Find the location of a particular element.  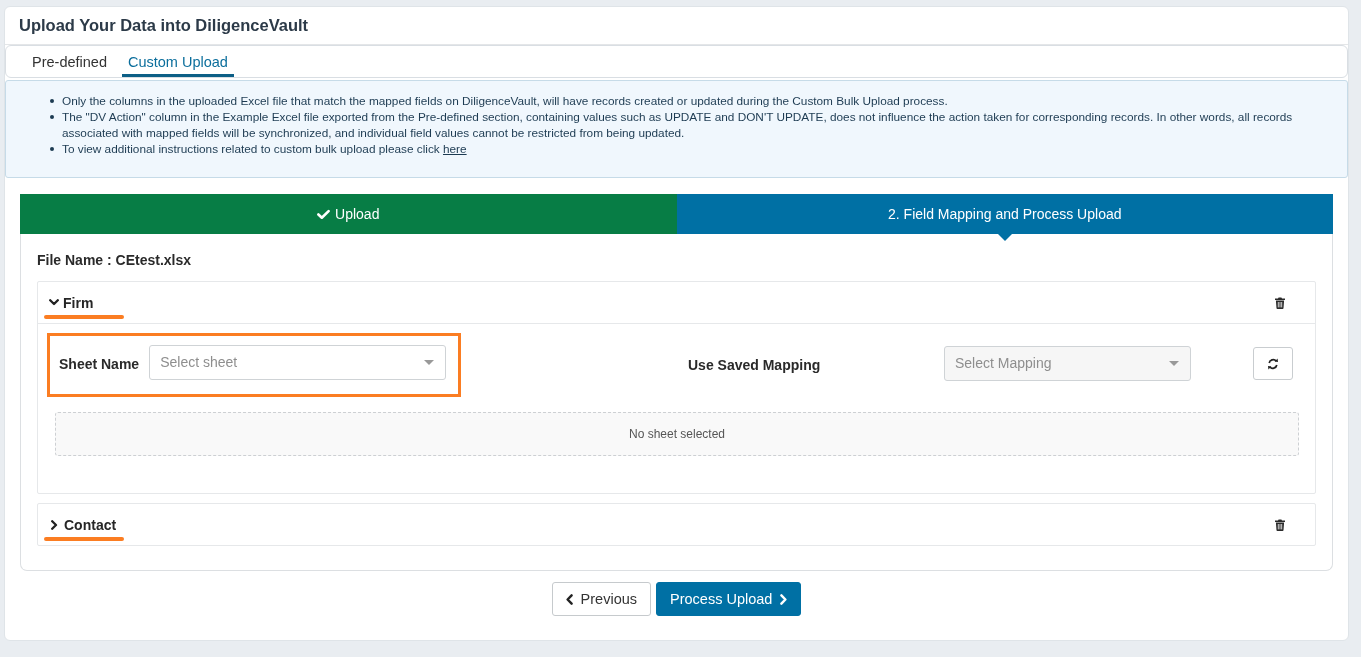

section-toggle: Firm is located at coordinates (71, 302).